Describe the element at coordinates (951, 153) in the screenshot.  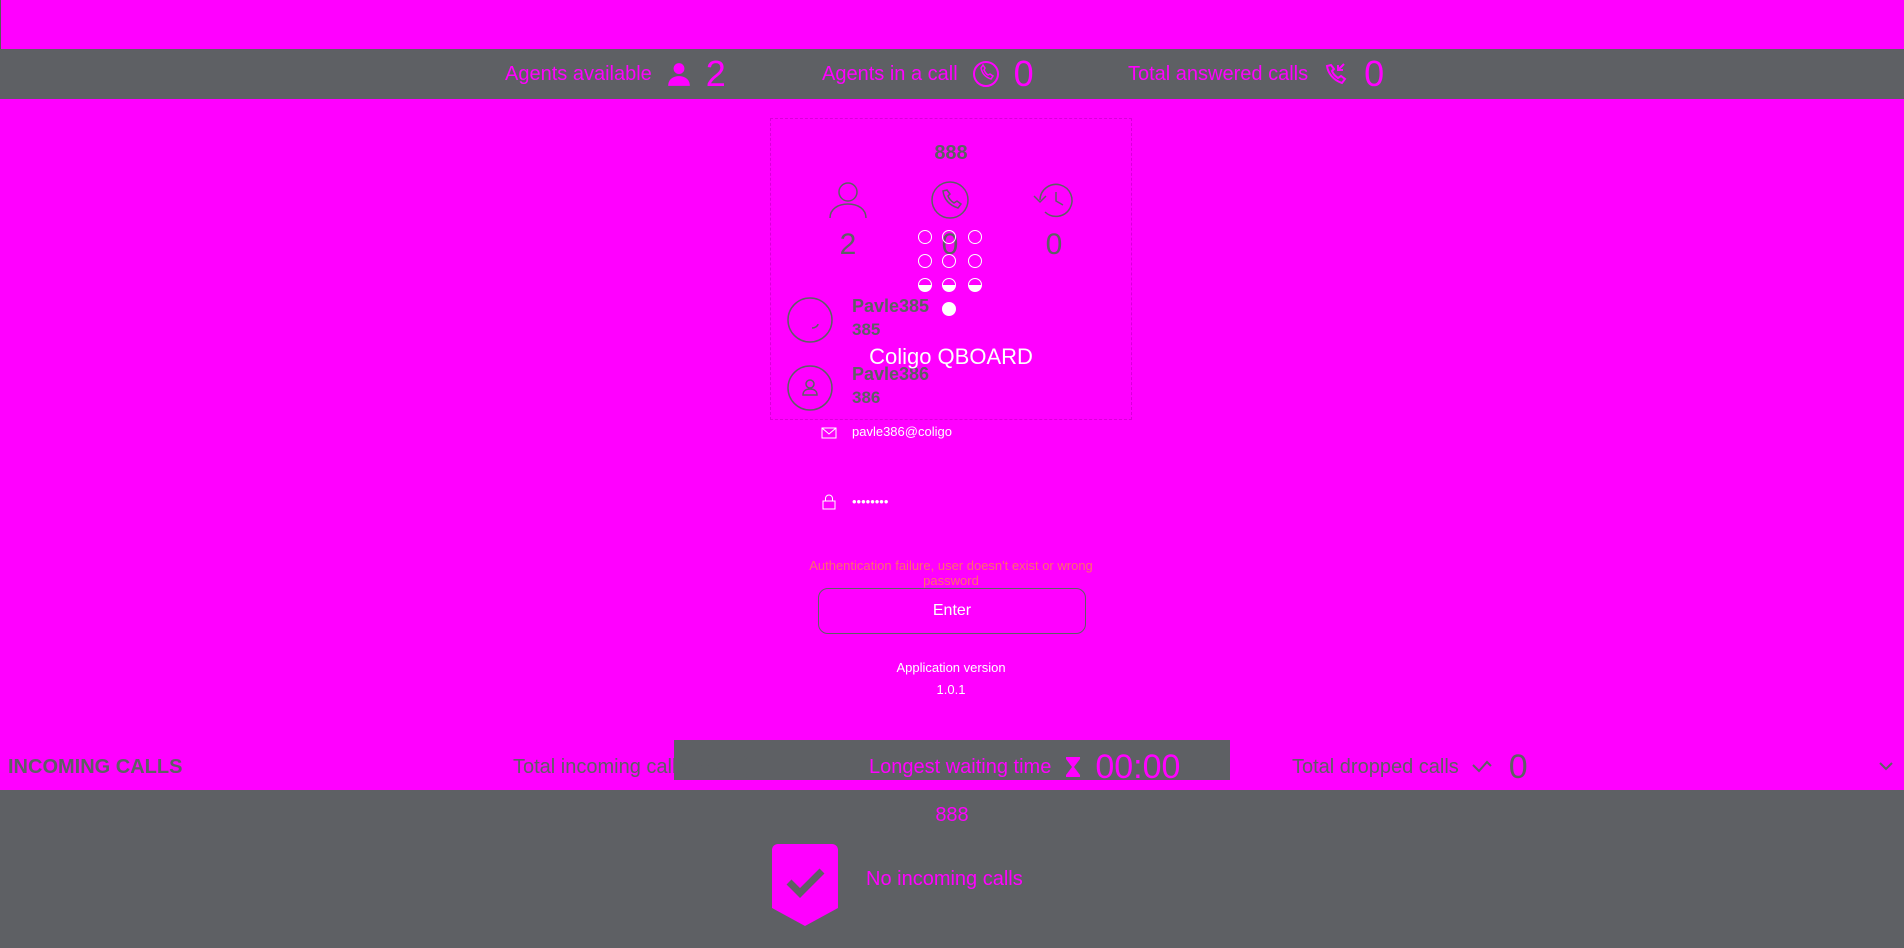
I see `panel-number: 888` at that location.